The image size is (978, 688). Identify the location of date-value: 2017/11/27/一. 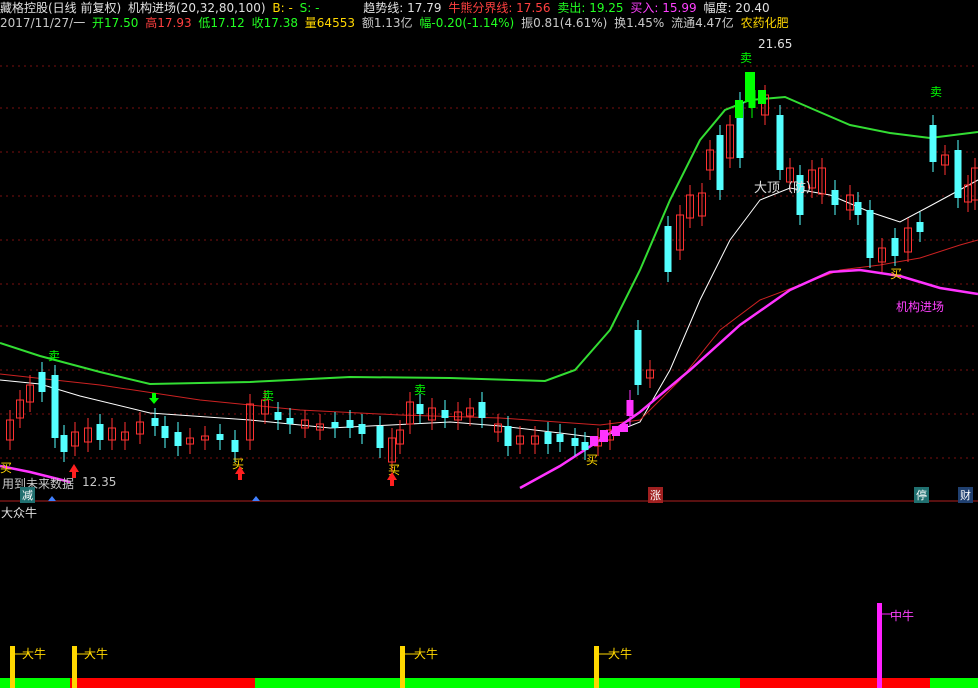
(43, 23).